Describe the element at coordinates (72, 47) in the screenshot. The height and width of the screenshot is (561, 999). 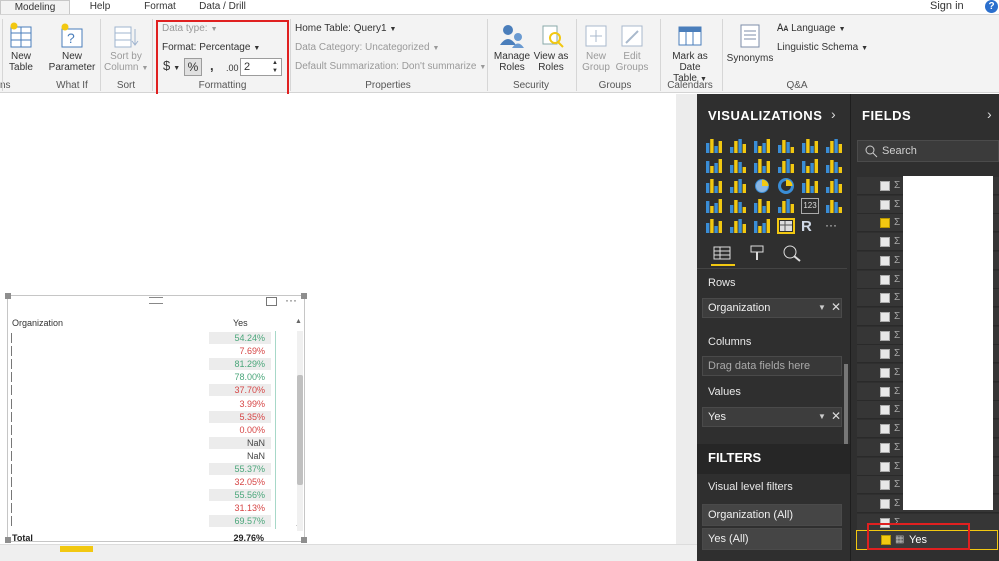
I see `new-parameter-button: ? New Parameter` at that location.